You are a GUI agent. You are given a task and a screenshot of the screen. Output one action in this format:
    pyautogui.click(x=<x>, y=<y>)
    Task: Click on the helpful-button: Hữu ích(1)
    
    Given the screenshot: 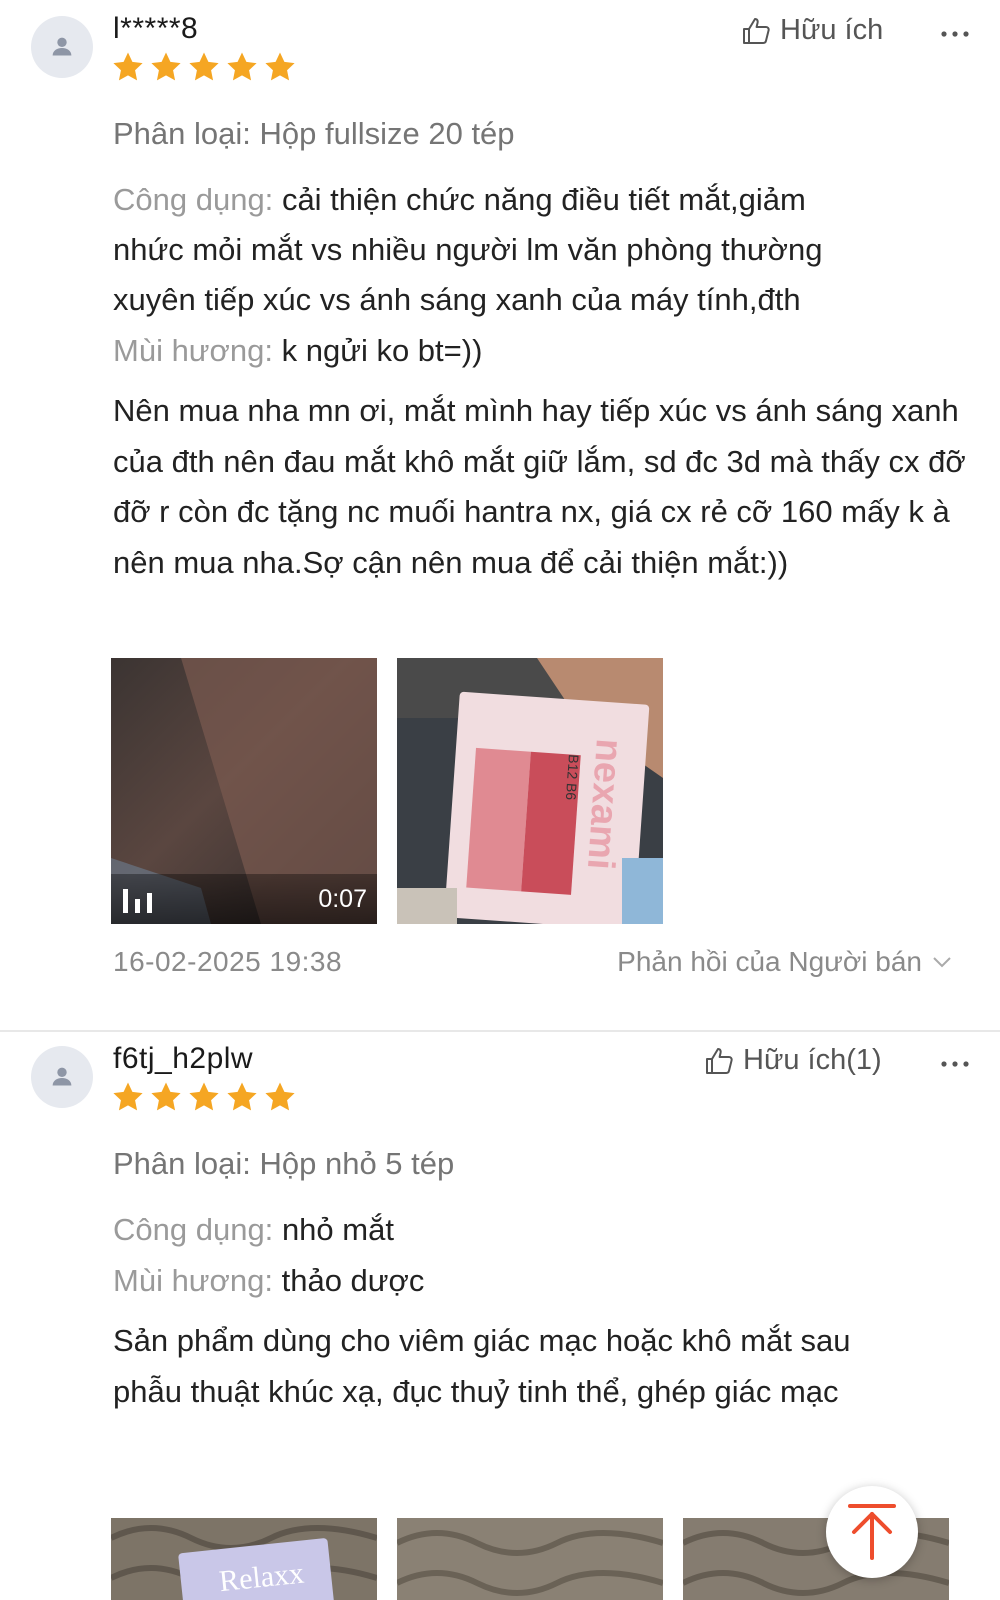 What is the action you would take?
    pyautogui.click(x=792, y=1060)
    